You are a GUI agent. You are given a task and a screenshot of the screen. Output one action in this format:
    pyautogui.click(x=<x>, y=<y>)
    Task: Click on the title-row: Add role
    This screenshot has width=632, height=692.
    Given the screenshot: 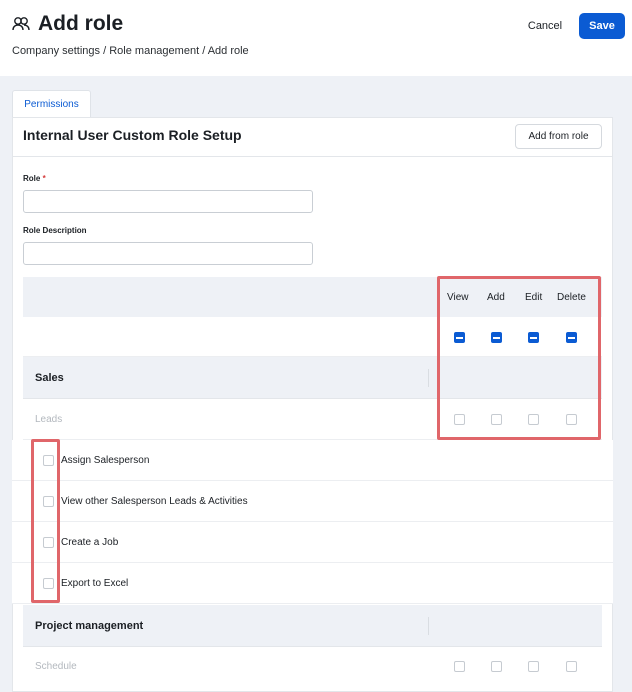 What is the action you would take?
    pyautogui.click(x=67, y=24)
    